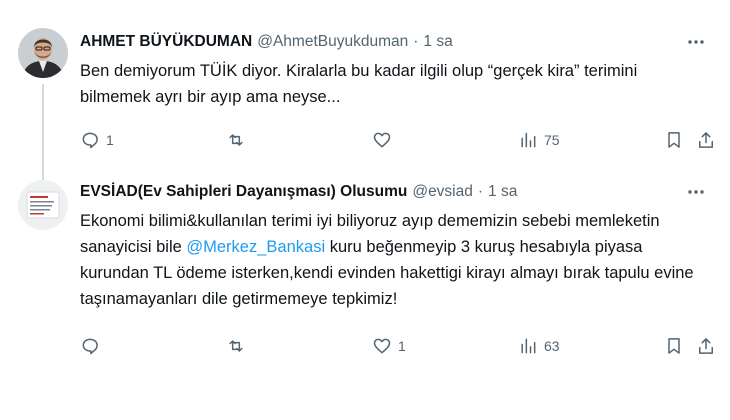 This screenshot has height=420, width=730. I want to click on tweet-header: AHMET BÜYÜKDUMAN @AhmetBuyukduman · 1 sa, so click(398, 42).